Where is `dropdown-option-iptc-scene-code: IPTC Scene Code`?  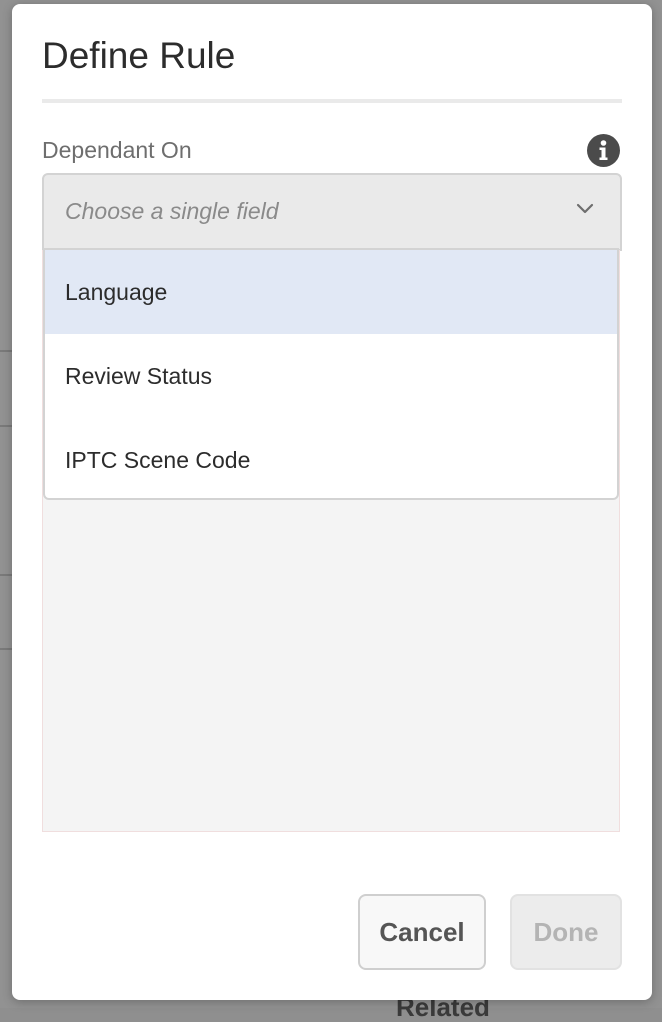
dropdown-option-iptc-scene-code: IPTC Scene Code is located at coordinates (331, 458).